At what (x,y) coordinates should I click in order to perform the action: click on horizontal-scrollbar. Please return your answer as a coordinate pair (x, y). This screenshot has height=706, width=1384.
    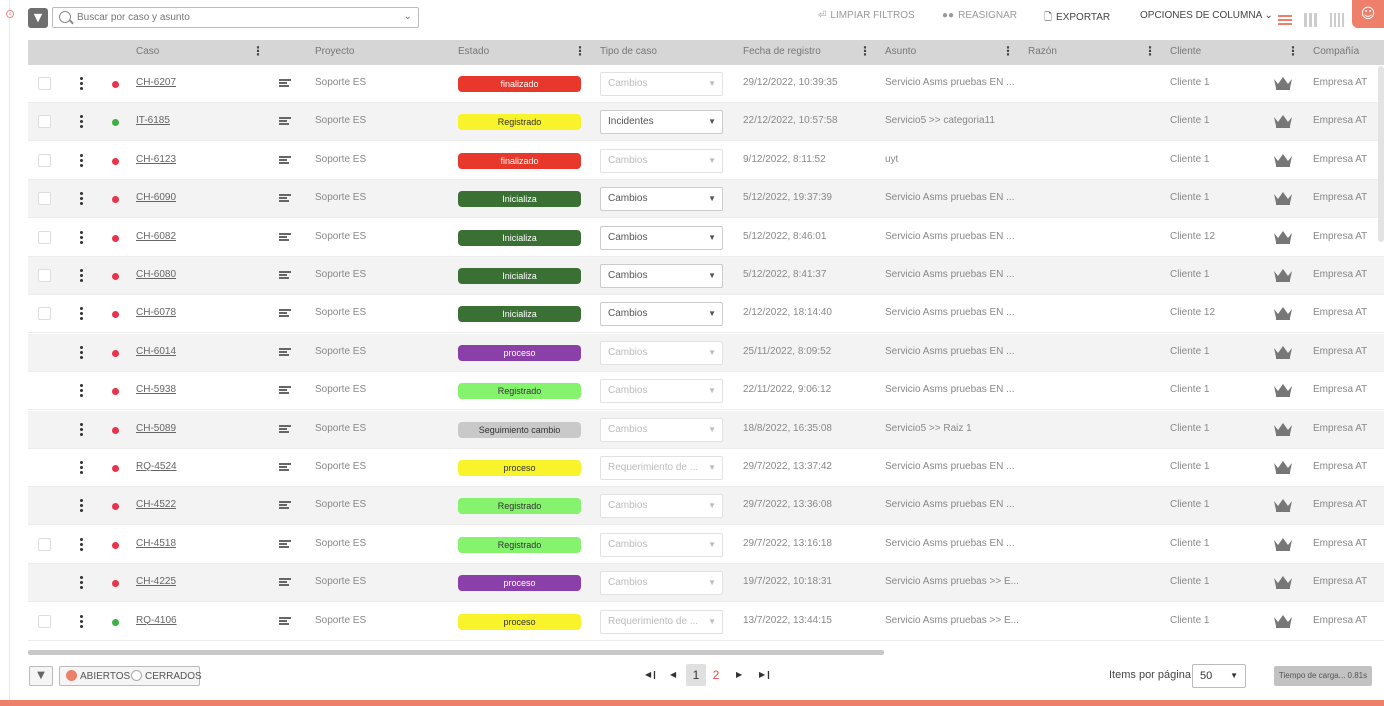
    Looking at the image, I should click on (456, 652).